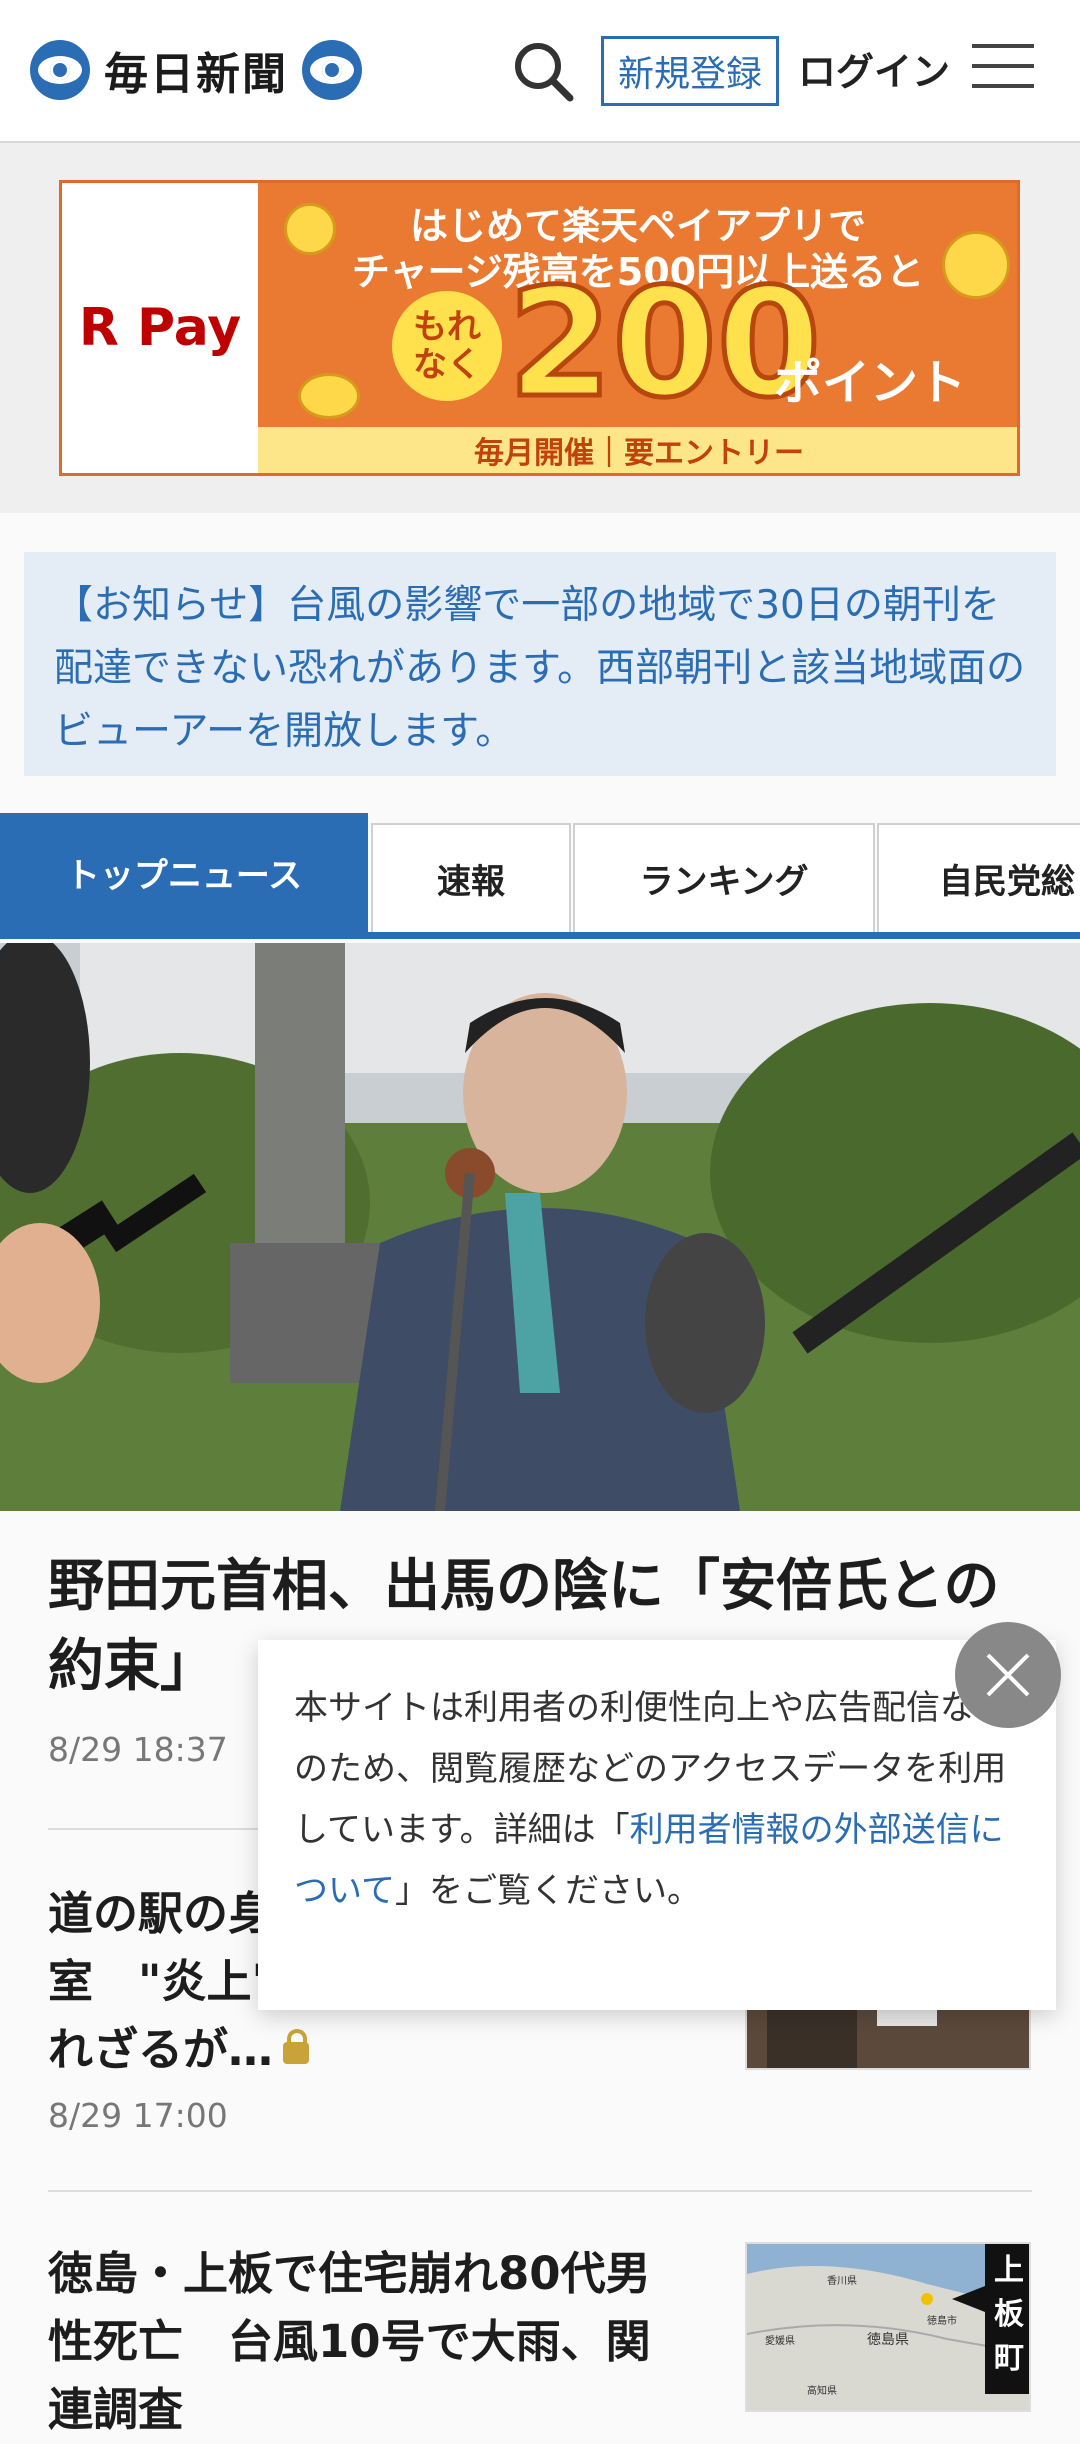 The width and height of the screenshot is (1080, 2444). Describe the element at coordinates (870, 383) in the screenshot. I see `ad-points-label: ポイント` at that location.